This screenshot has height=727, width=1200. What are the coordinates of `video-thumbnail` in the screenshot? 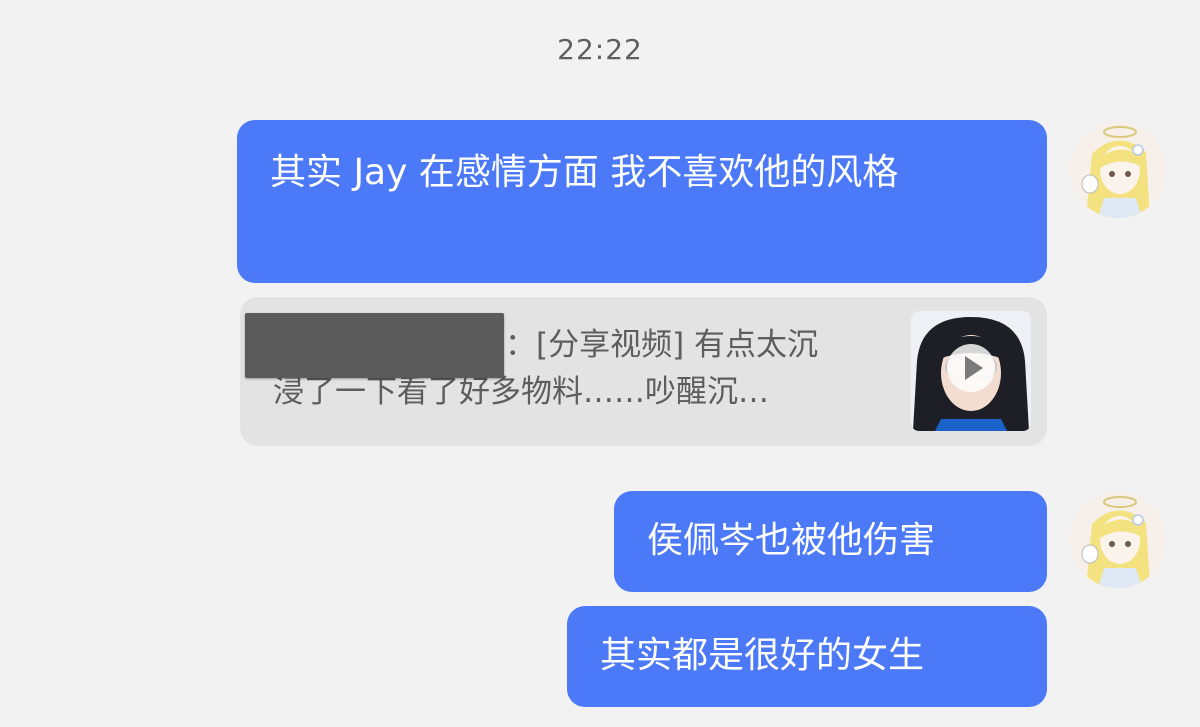 It's located at (971, 371).